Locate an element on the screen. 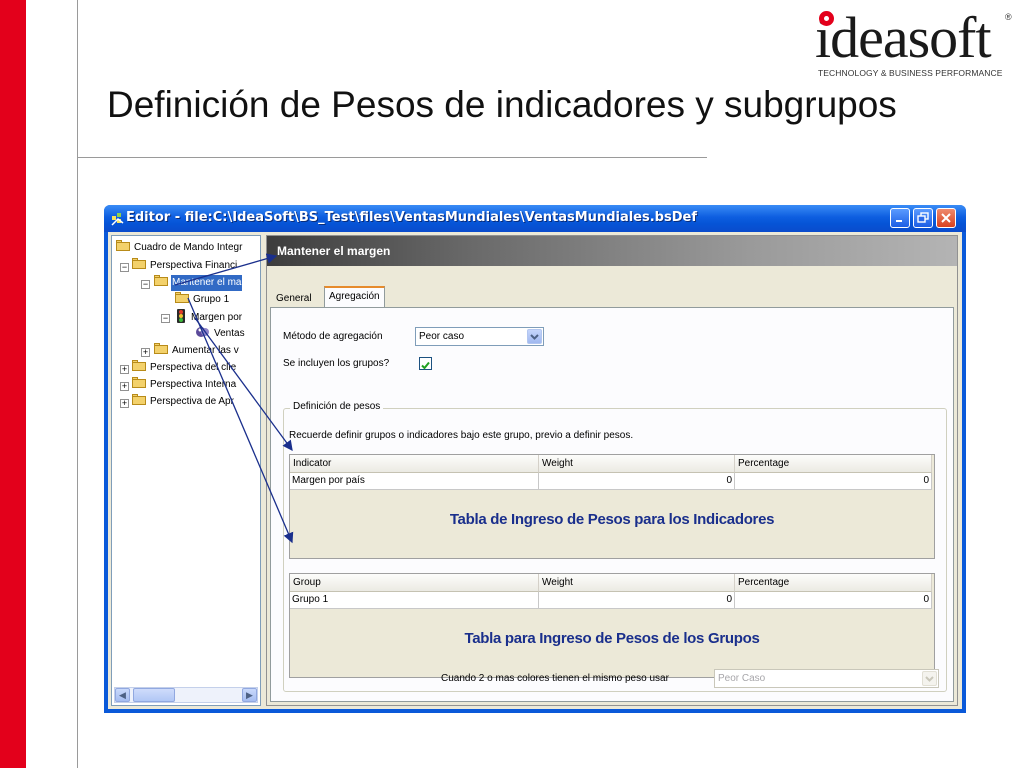  traffic-light-icon is located at coordinates (181, 316).